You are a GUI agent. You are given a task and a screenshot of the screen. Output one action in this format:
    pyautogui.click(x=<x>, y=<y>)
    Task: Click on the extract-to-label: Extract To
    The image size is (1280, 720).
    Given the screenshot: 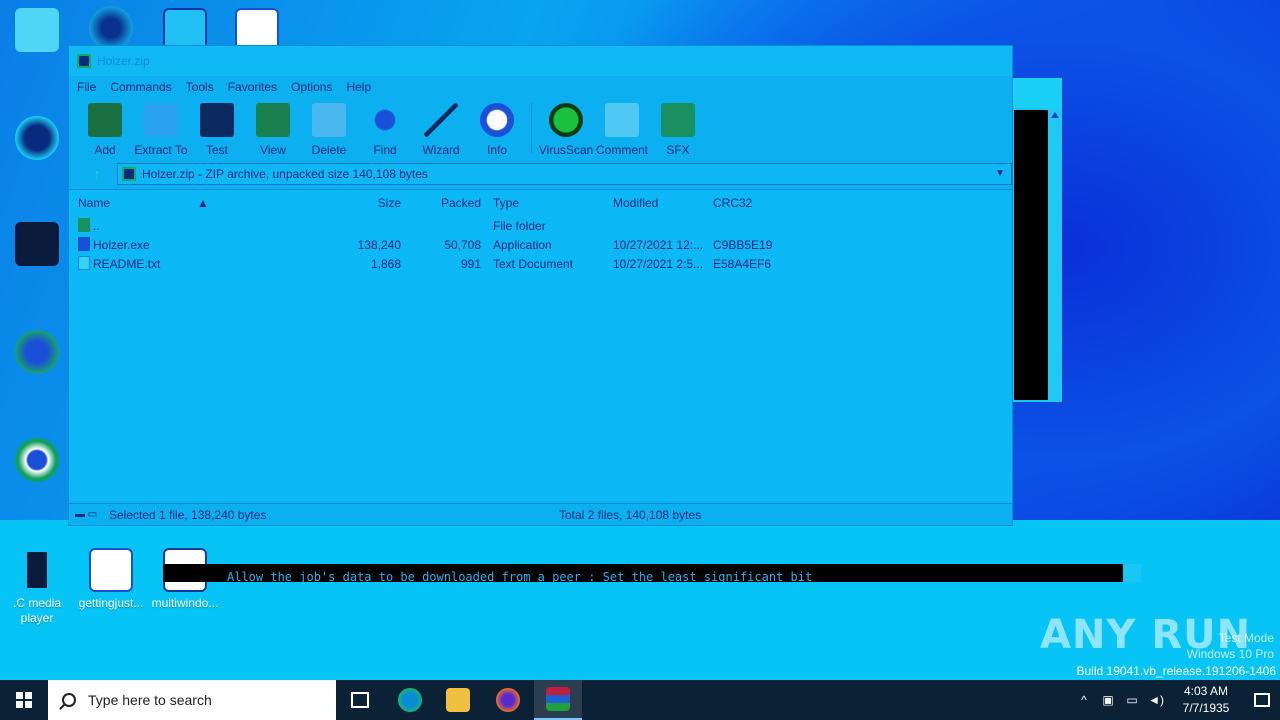 What is the action you would take?
    pyautogui.click(x=161, y=150)
    